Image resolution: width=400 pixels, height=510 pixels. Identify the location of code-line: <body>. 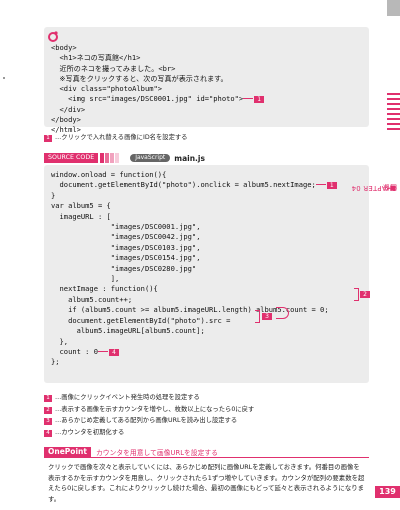
(64, 47).